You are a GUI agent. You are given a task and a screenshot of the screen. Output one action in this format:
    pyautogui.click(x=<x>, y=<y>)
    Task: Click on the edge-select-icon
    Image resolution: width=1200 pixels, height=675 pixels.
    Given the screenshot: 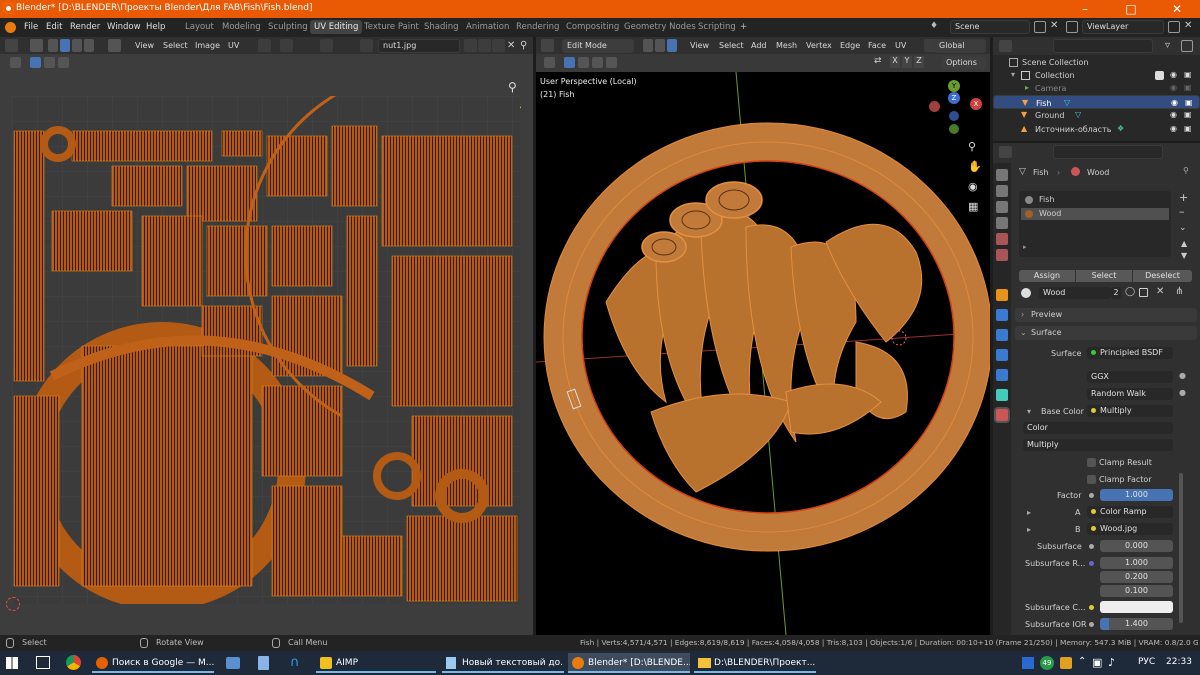 What is the action you would take?
    pyautogui.click(x=65, y=45)
    